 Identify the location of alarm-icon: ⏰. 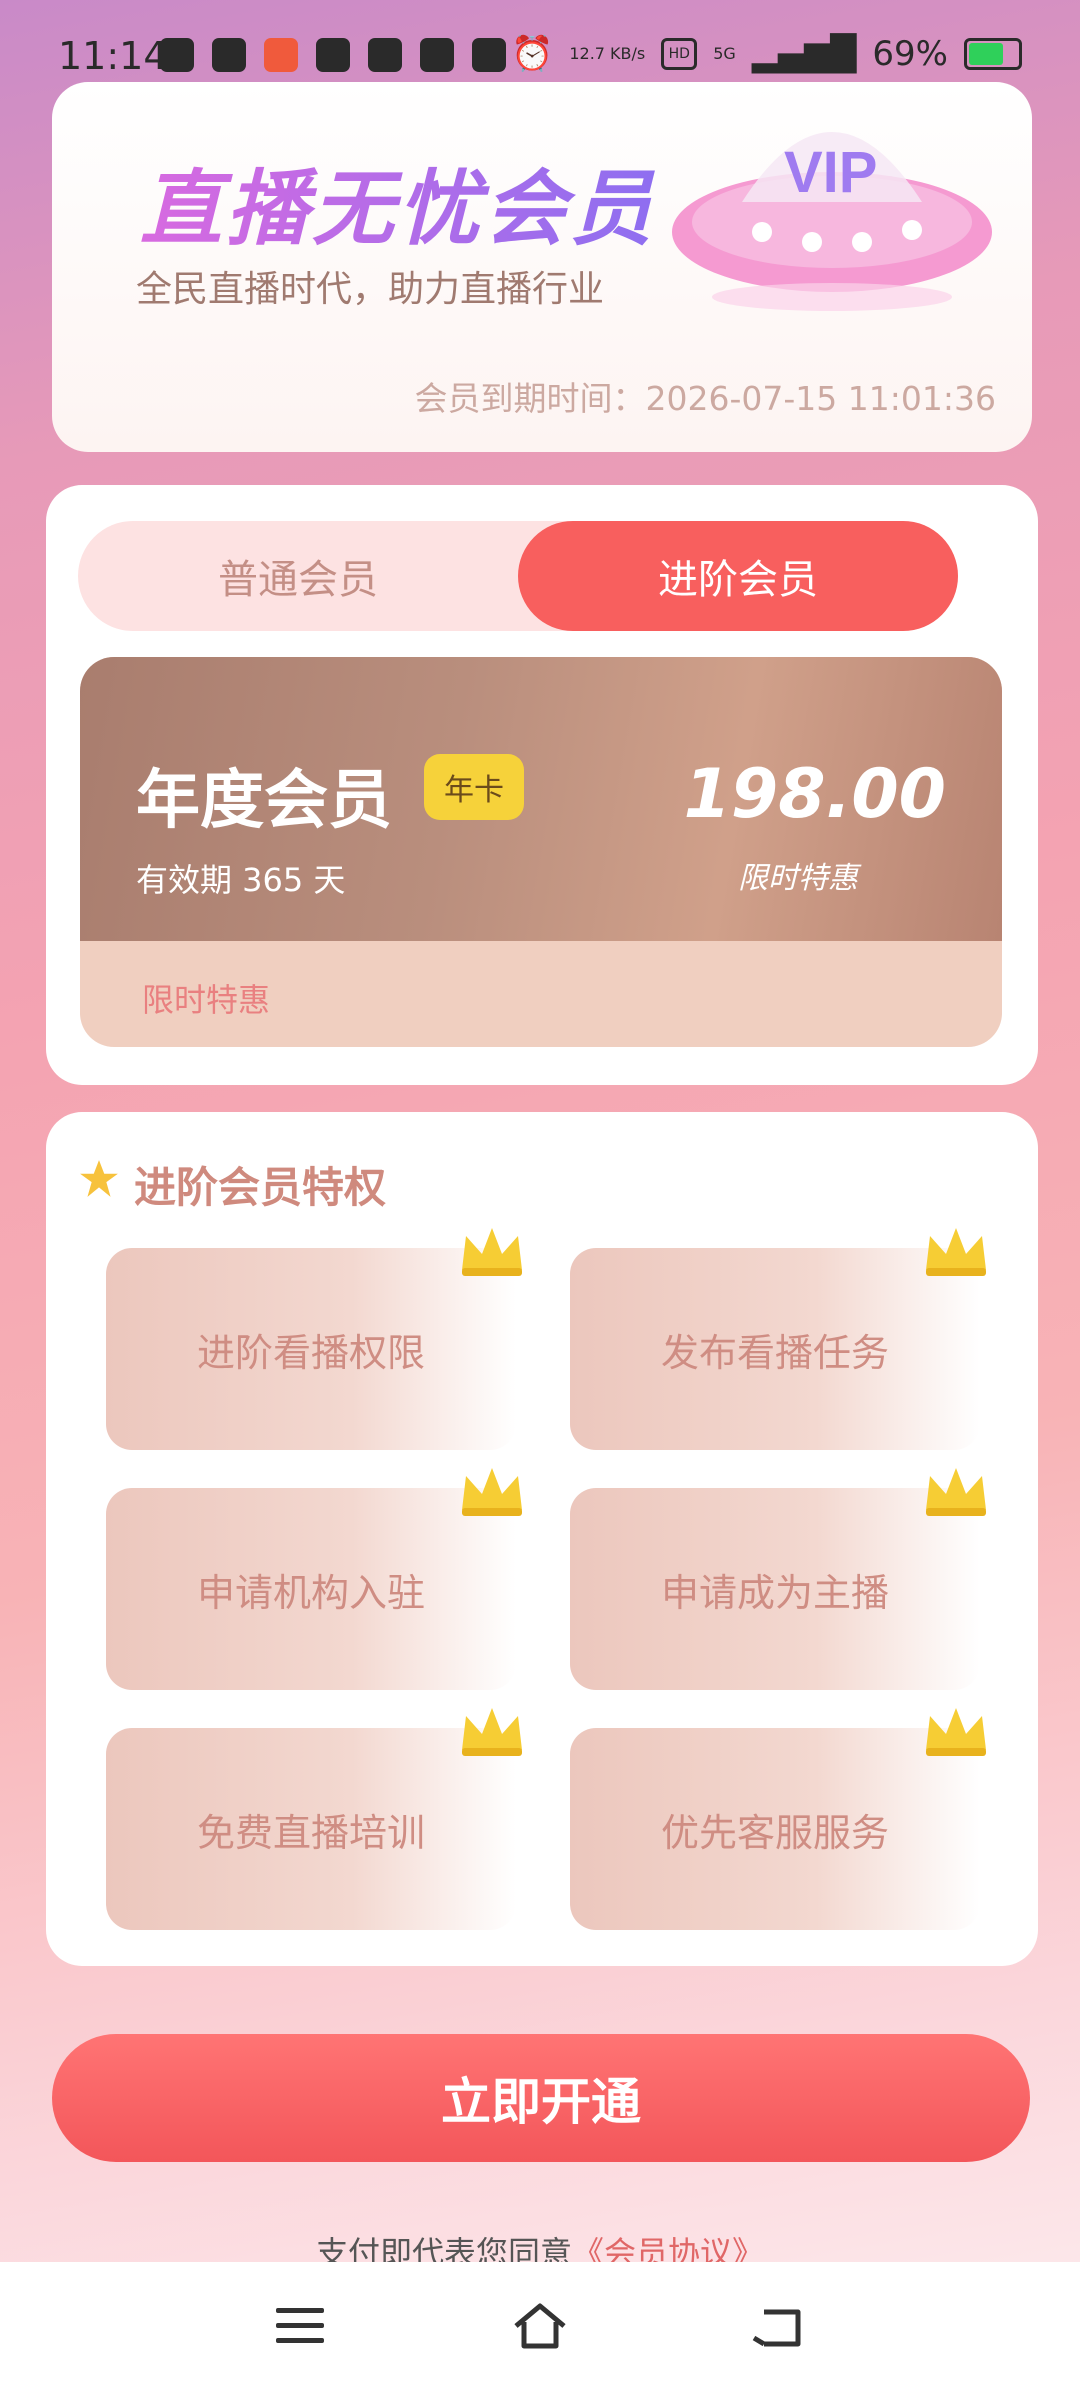
(532, 54).